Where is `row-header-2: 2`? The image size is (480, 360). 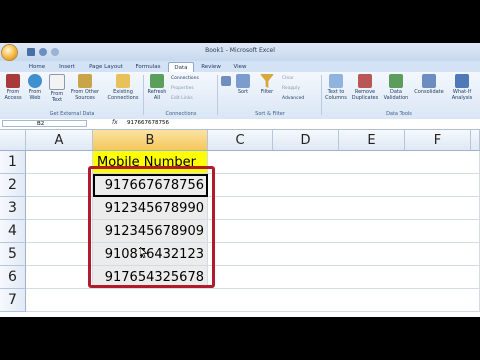
row-header-2: 2 is located at coordinates (13, 185).